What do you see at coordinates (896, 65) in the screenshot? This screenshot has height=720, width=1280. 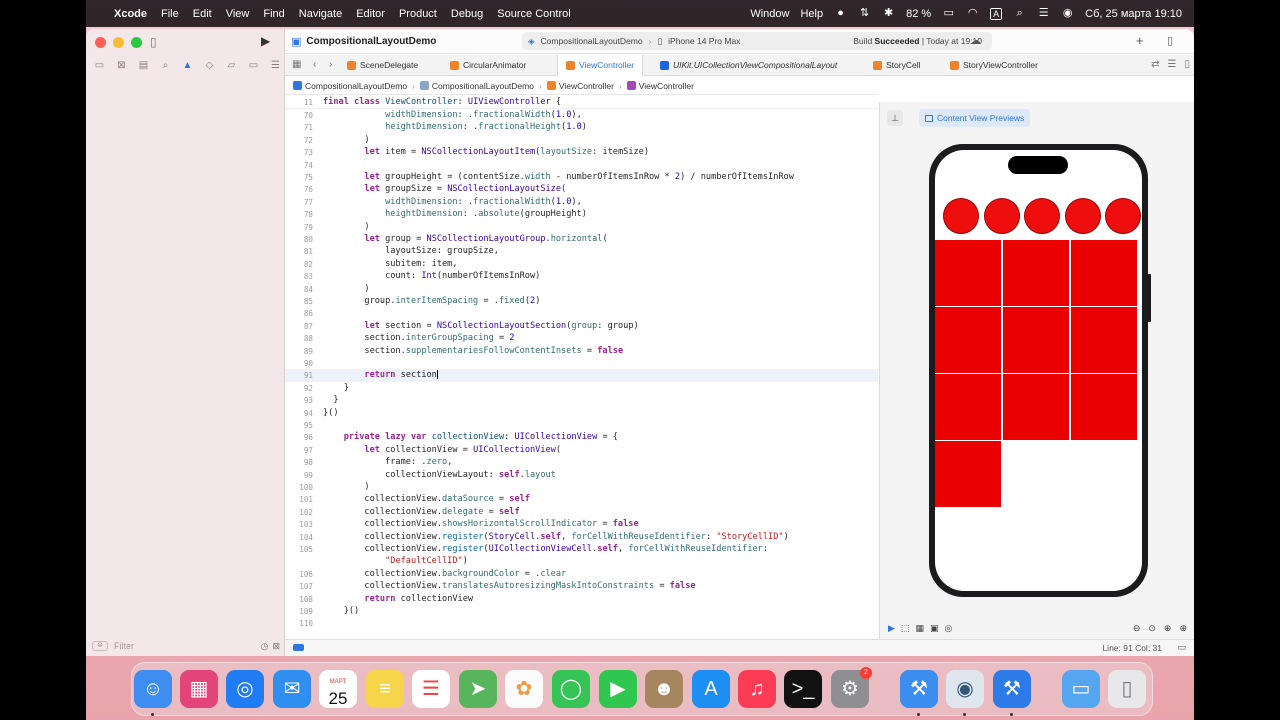 I see `tab-story-cell: StoryCell` at bounding box center [896, 65].